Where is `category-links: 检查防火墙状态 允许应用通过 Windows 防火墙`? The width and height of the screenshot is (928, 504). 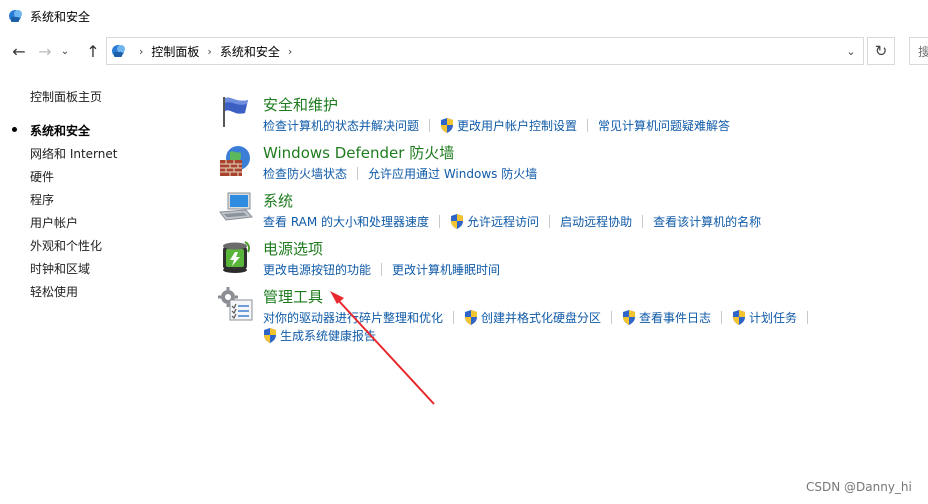
category-links: 检查防火墙状态 允许应用通过 Windows 防火墙 is located at coordinates (400, 173).